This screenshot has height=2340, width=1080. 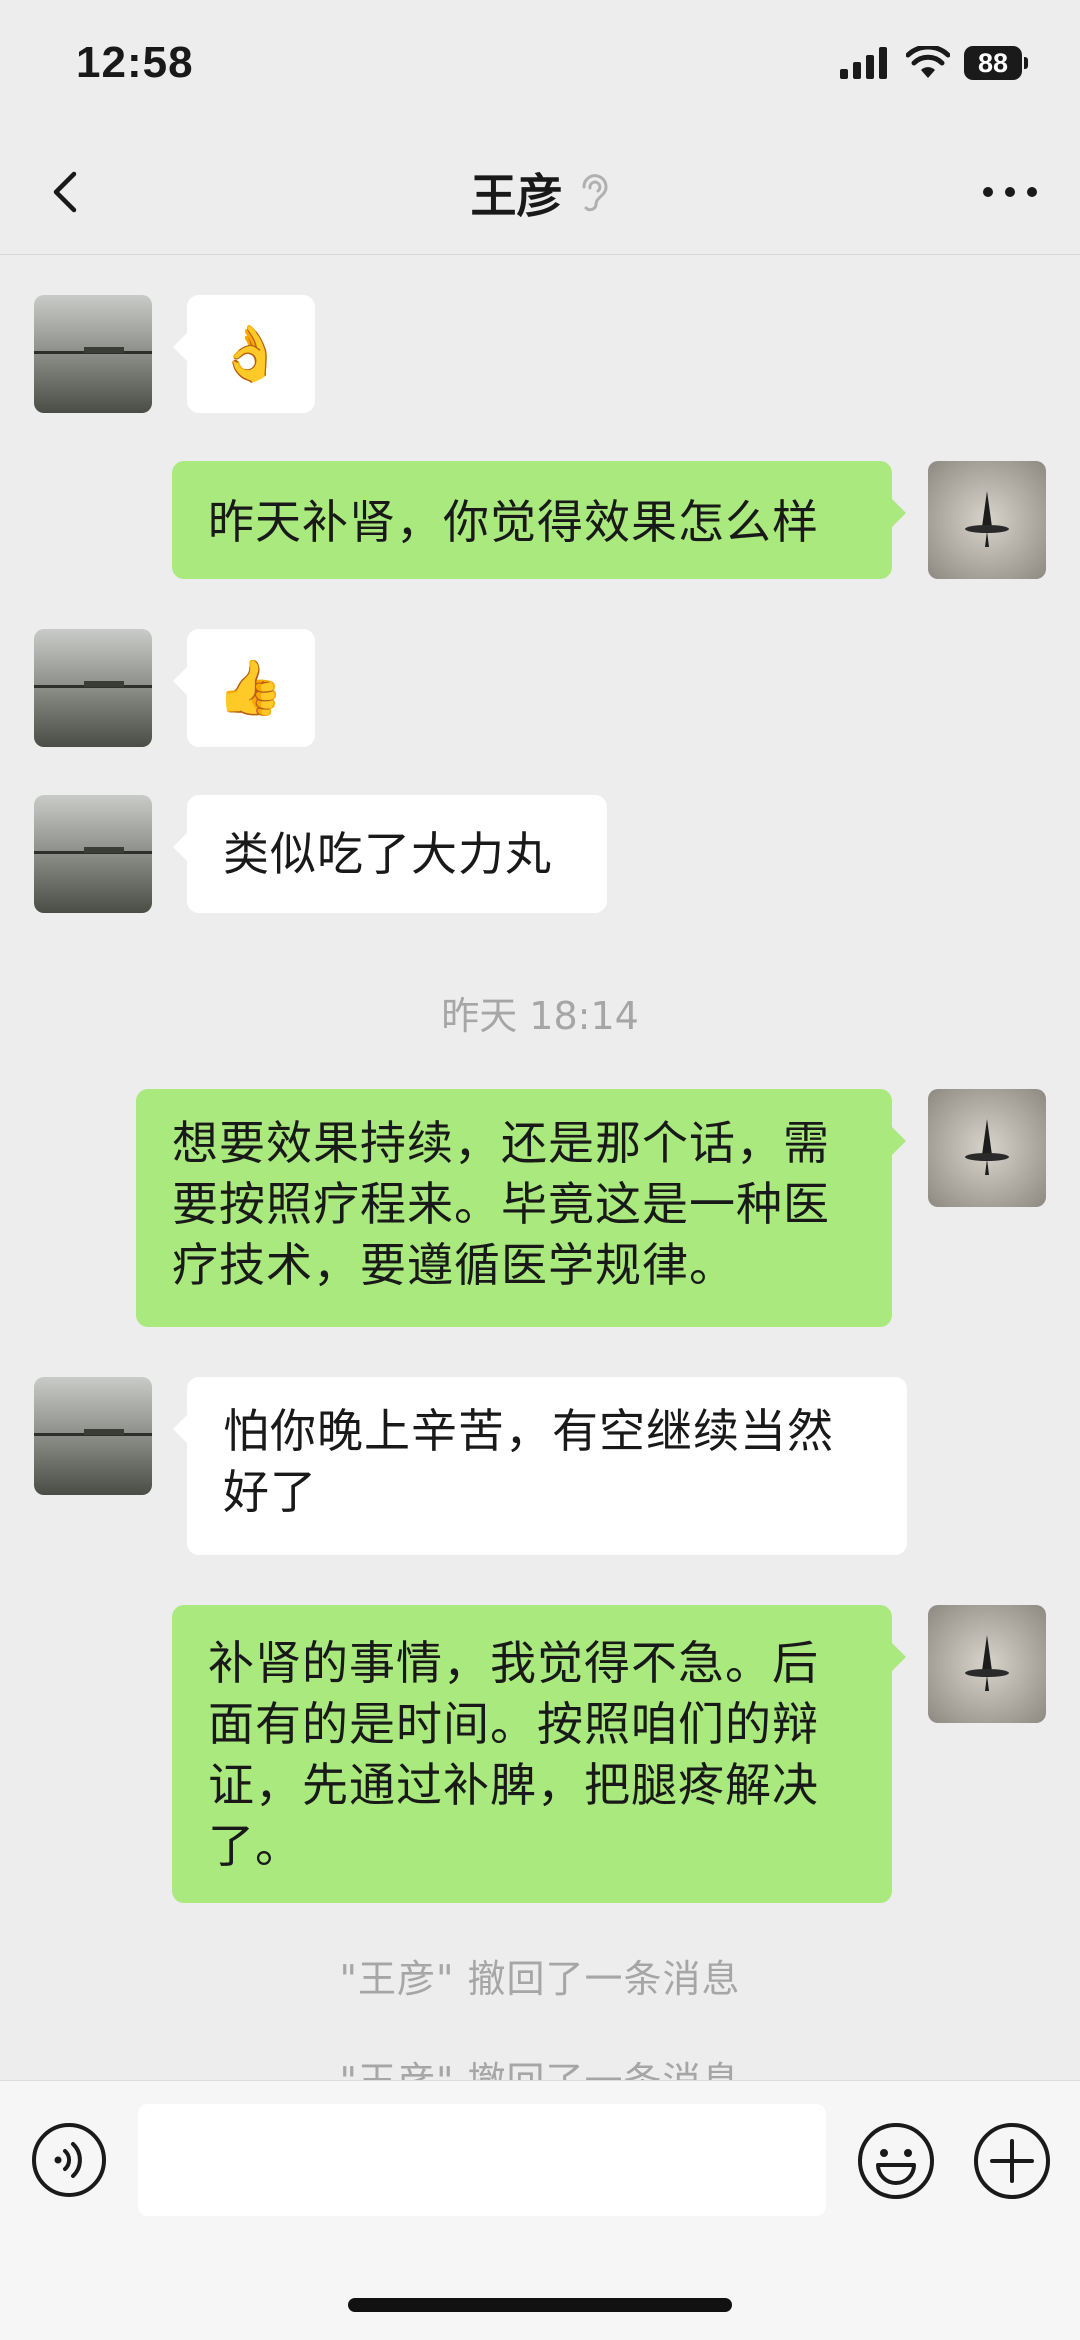 What do you see at coordinates (69, 2160) in the screenshot?
I see `voice-input-icon` at bounding box center [69, 2160].